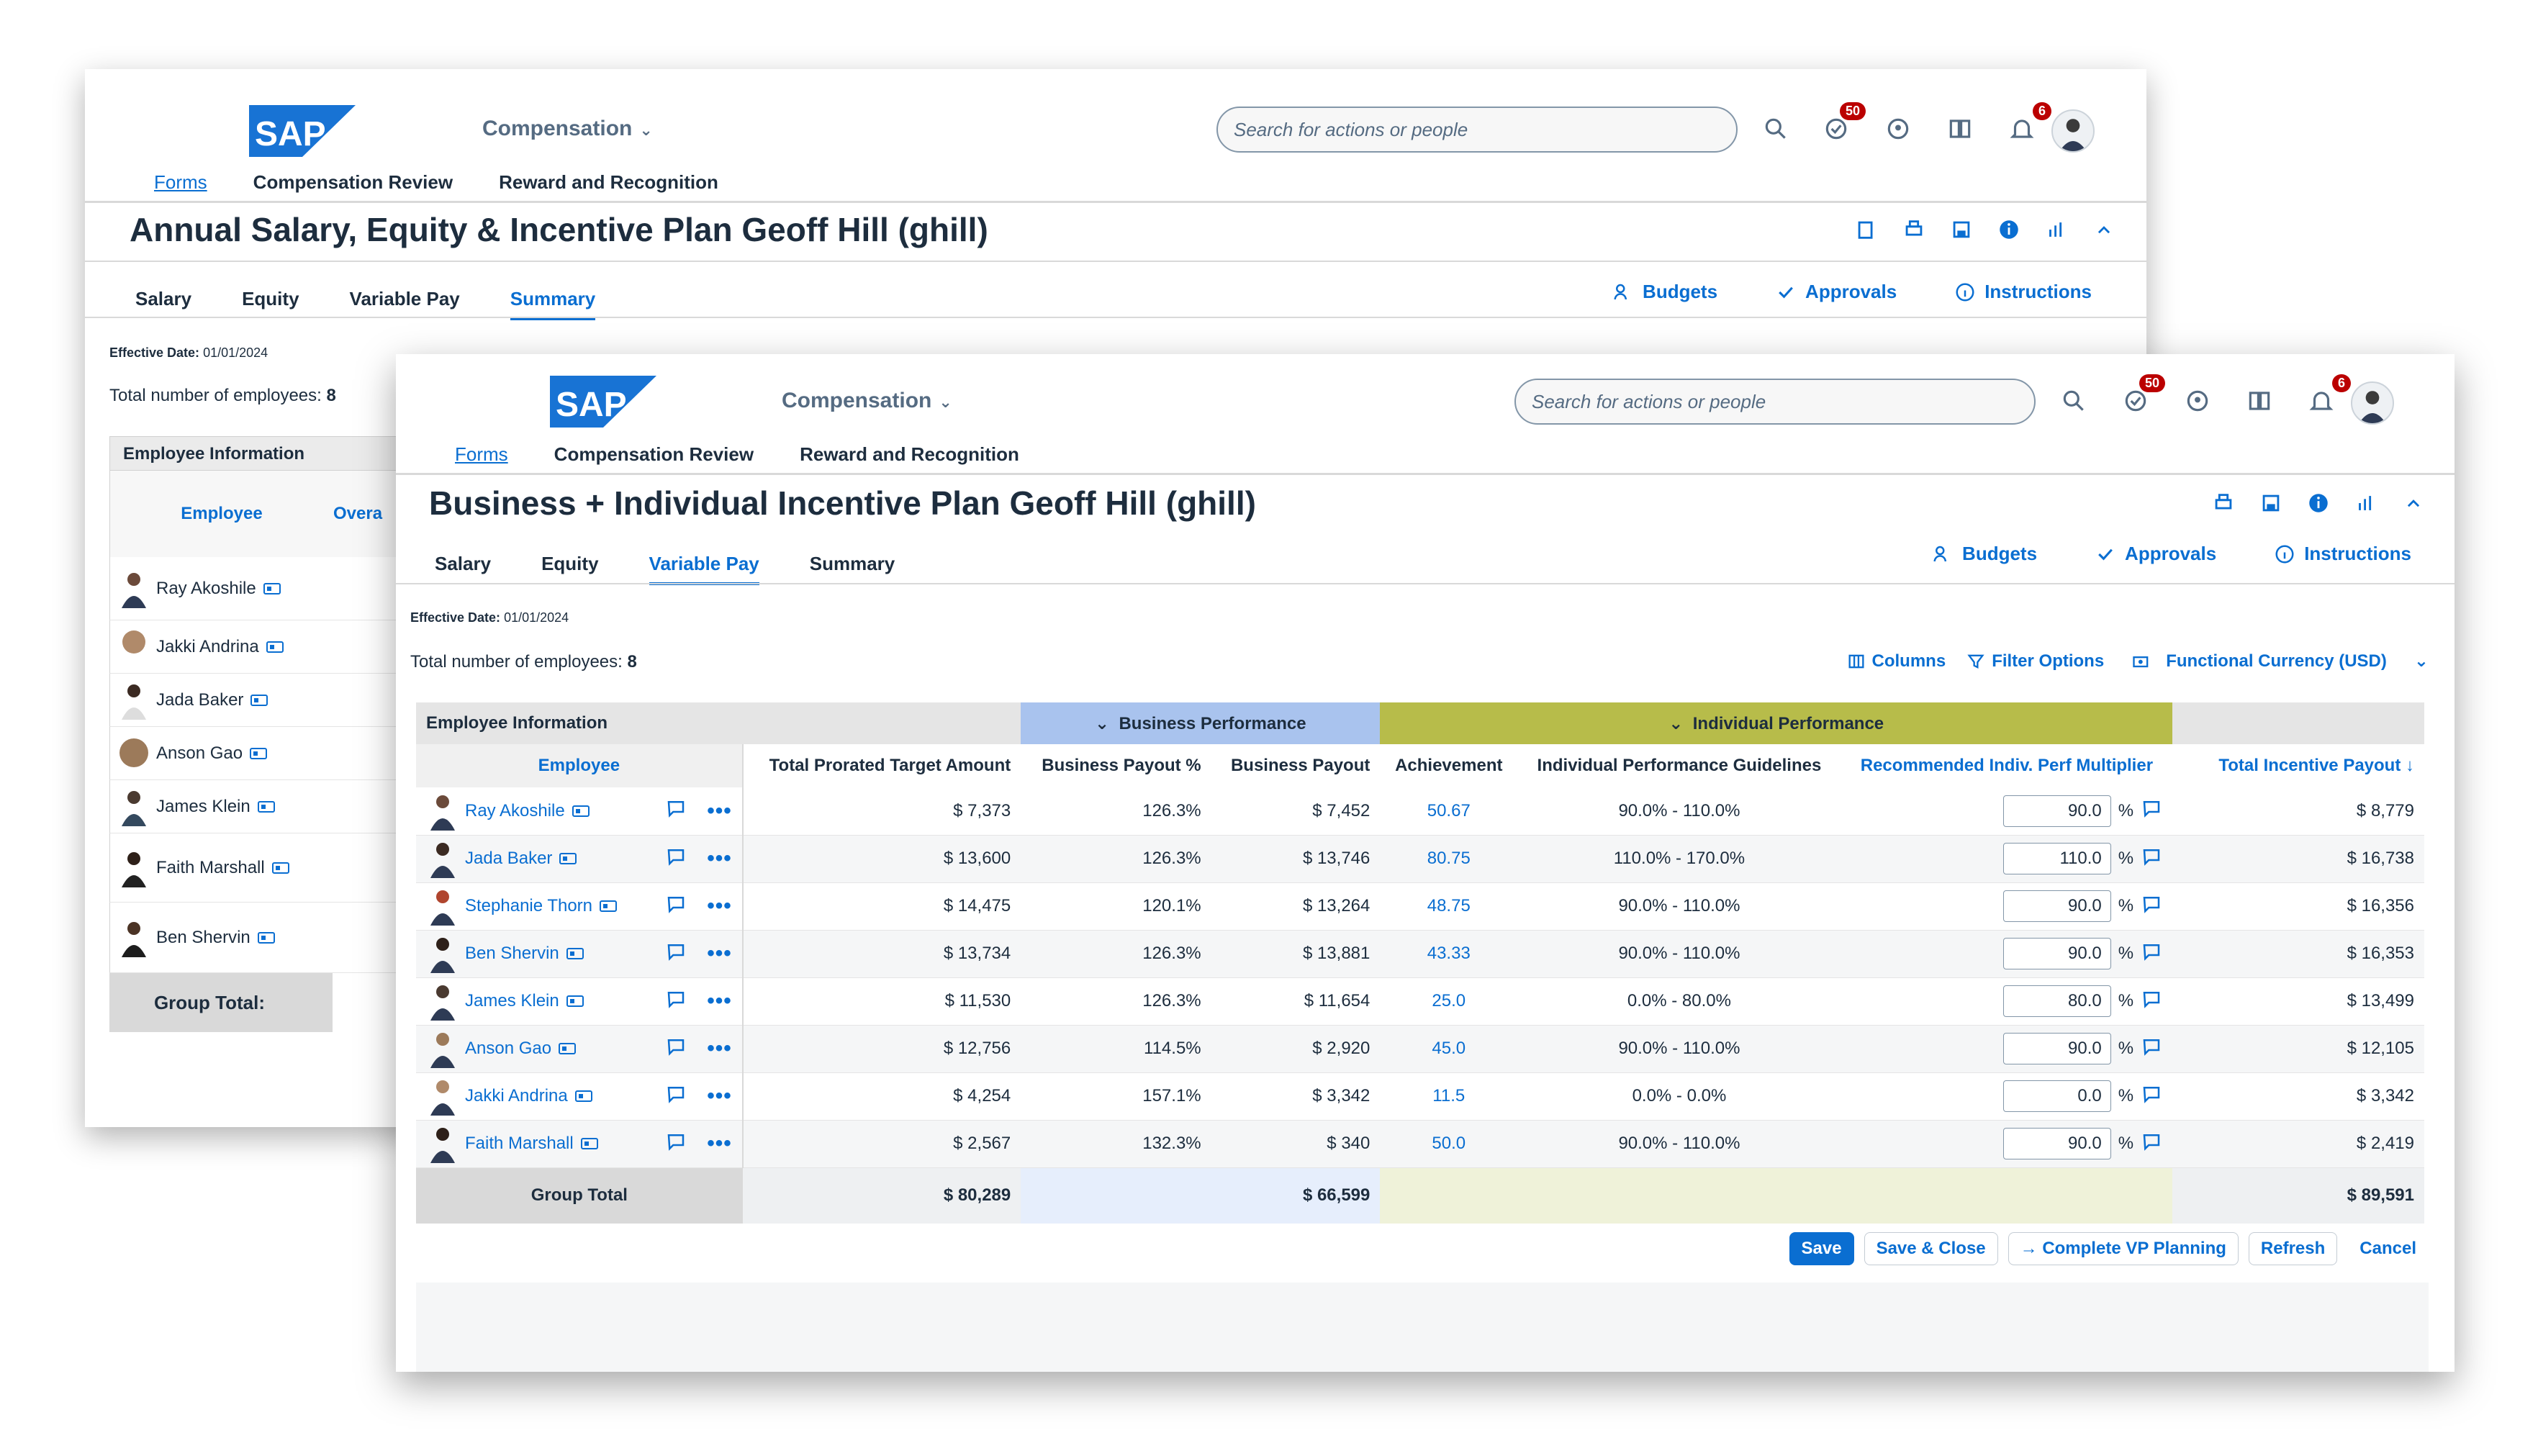  Describe the element at coordinates (580, 811) in the screenshot. I see `employee-cell: Ray Akoshile •••` at that location.